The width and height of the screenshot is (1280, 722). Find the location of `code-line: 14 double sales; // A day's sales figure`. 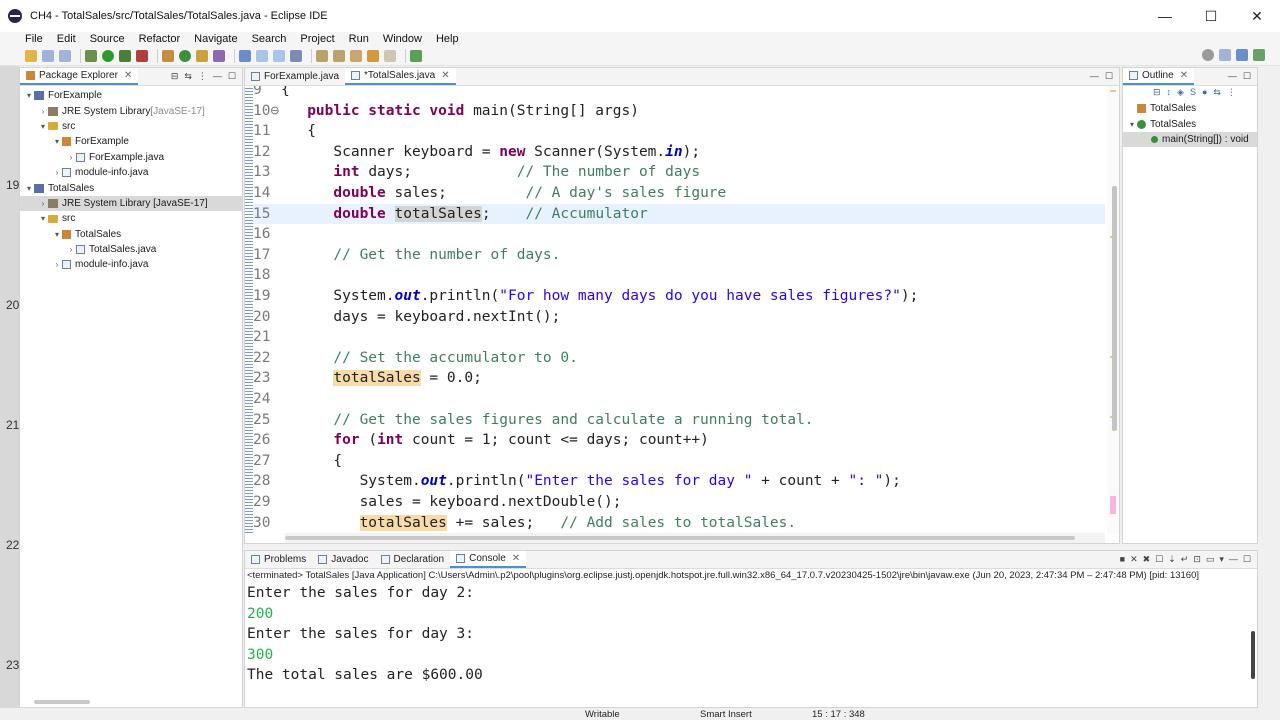

code-line: 14 double sales; // A day's sales figure is located at coordinates (679, 193).